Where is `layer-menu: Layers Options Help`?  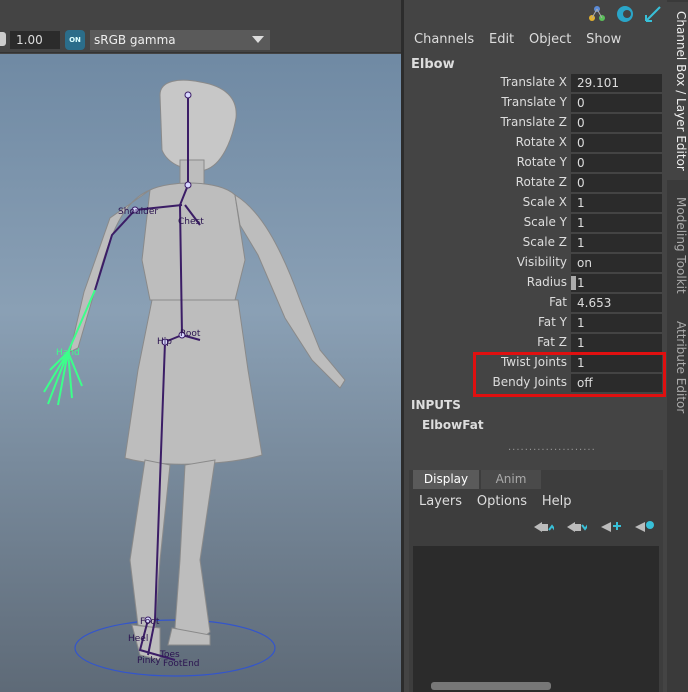 layer-menu: Layers Options Help is located at coordinates (501, 501).